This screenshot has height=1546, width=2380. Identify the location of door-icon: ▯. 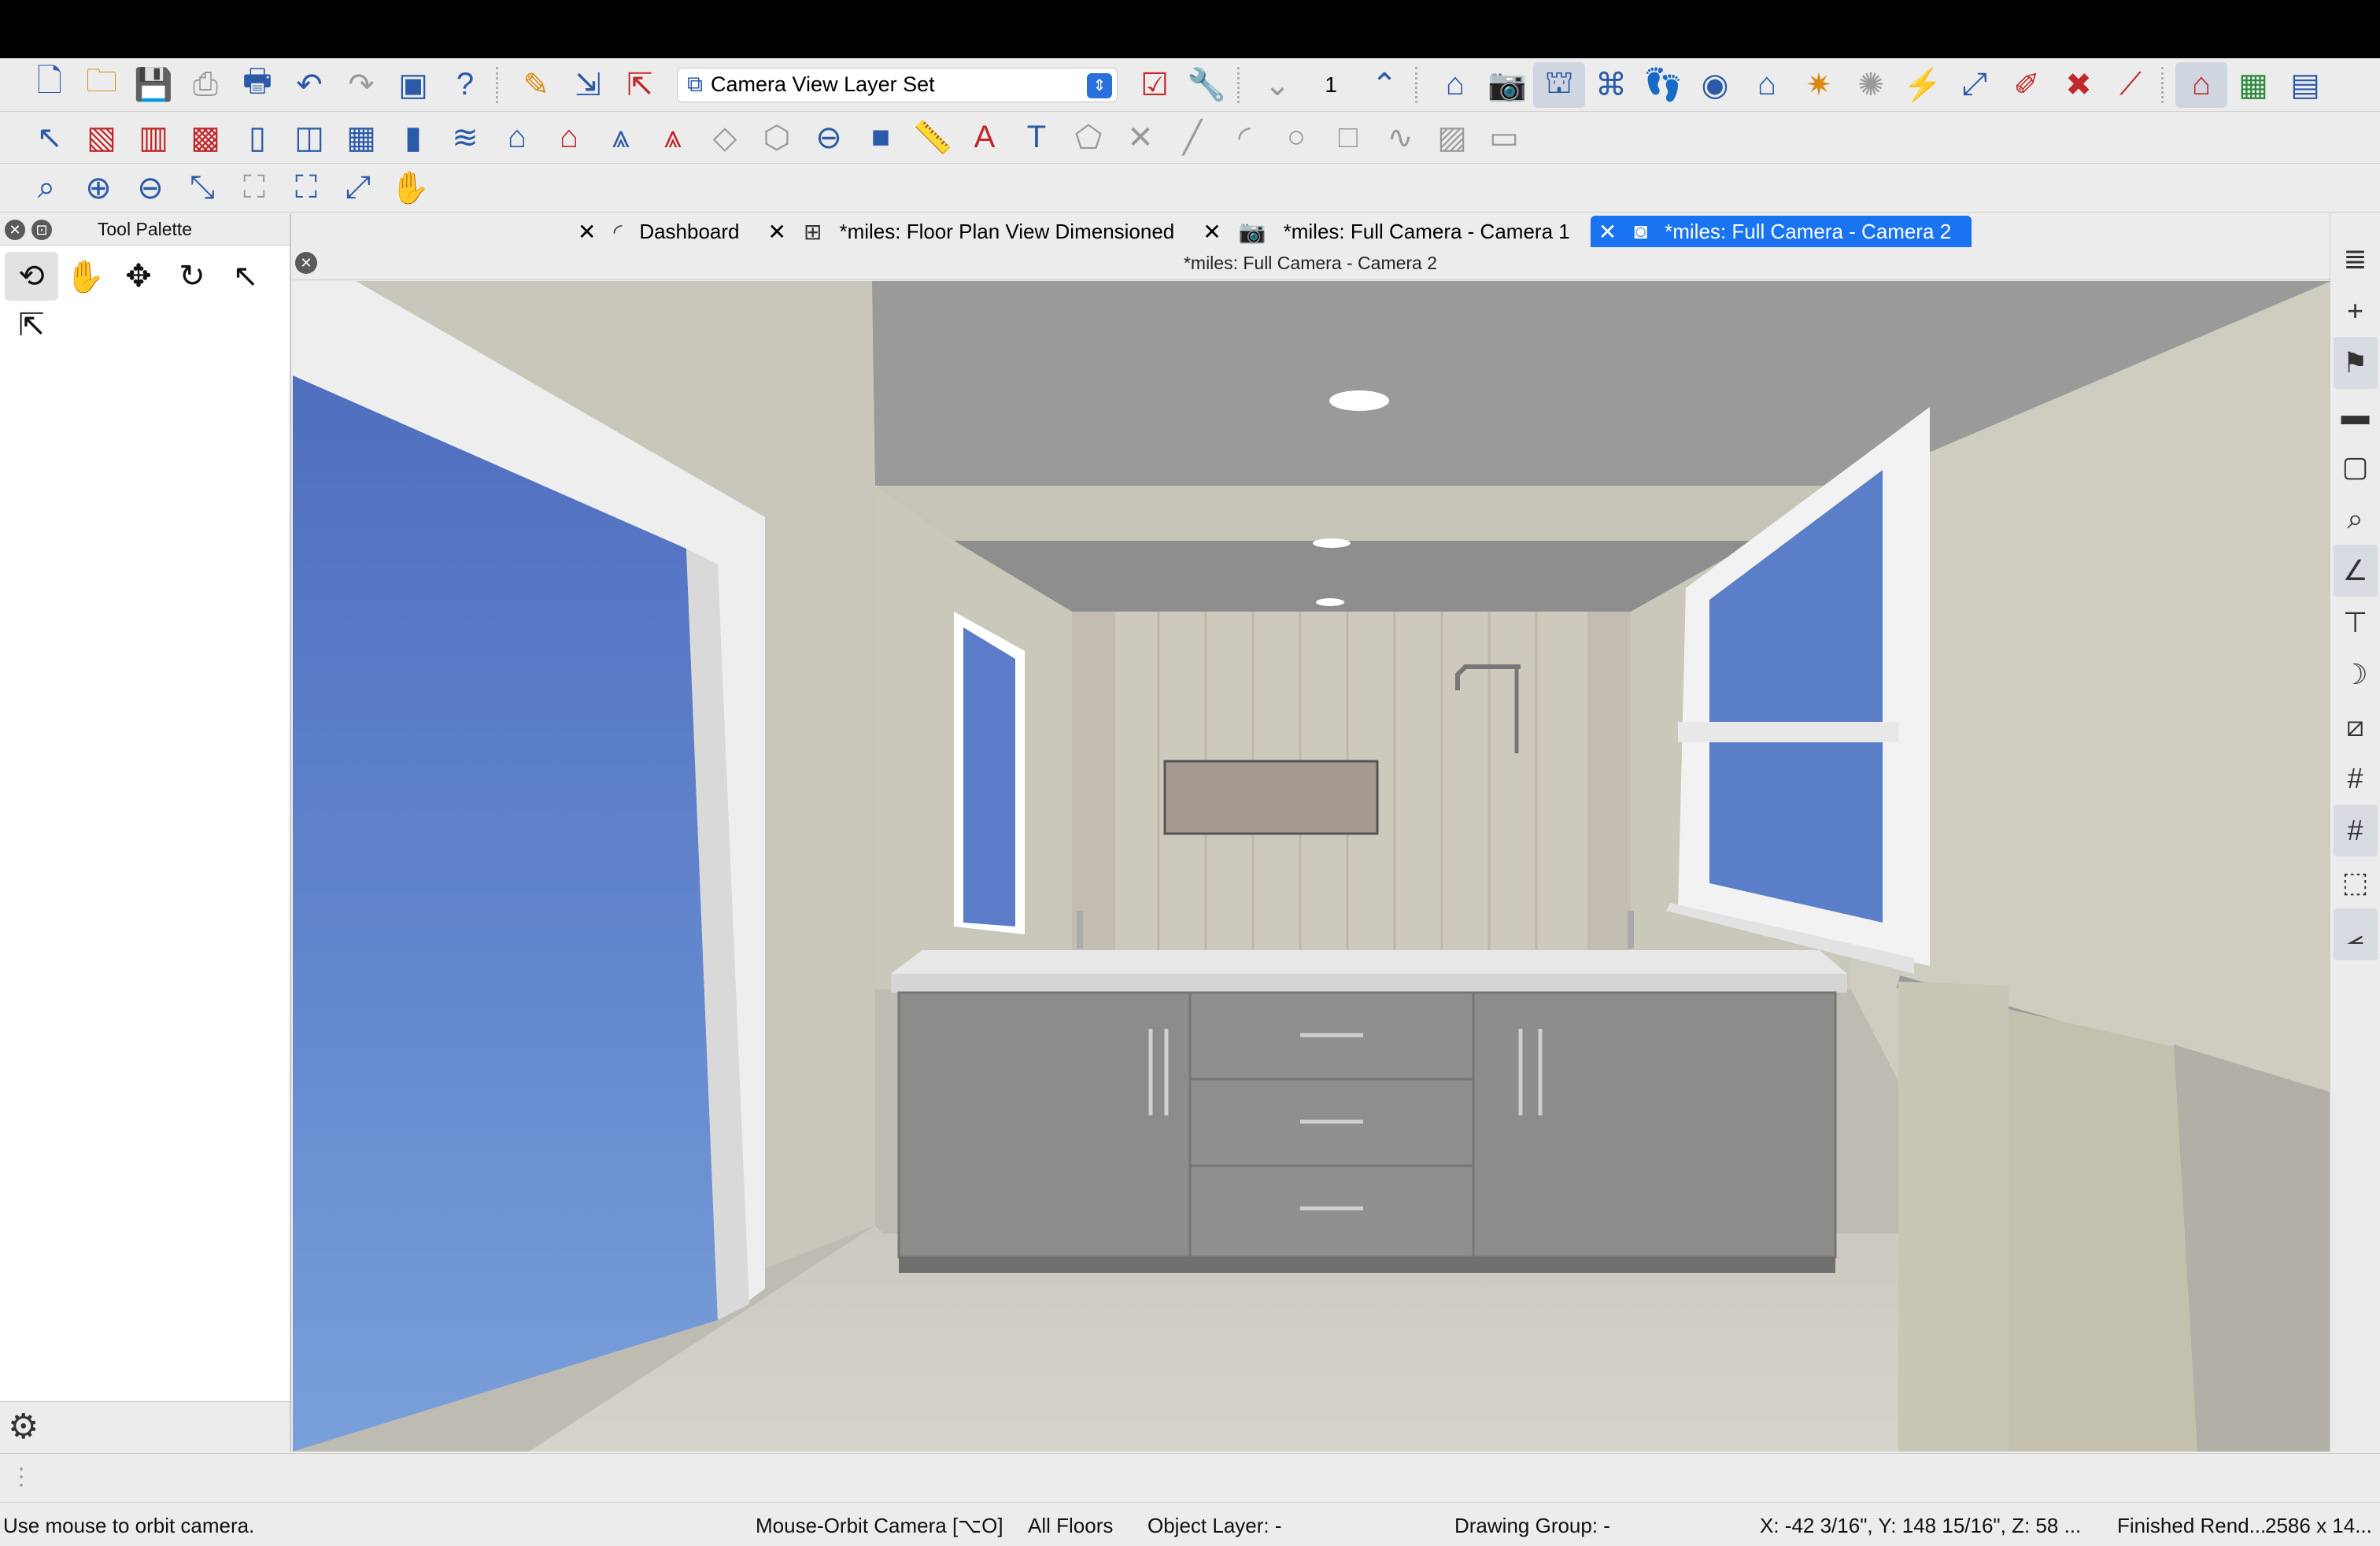
(257, 138).